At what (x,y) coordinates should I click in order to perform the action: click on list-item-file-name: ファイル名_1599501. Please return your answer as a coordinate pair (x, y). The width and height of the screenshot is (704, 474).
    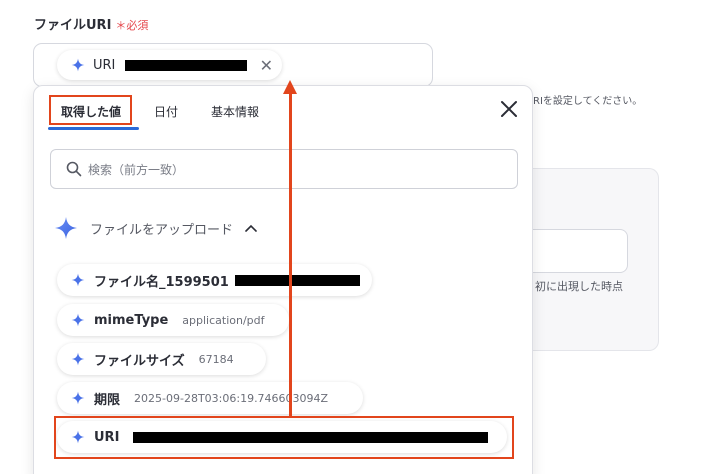
    Looking at the image, I should click on (214, 280).